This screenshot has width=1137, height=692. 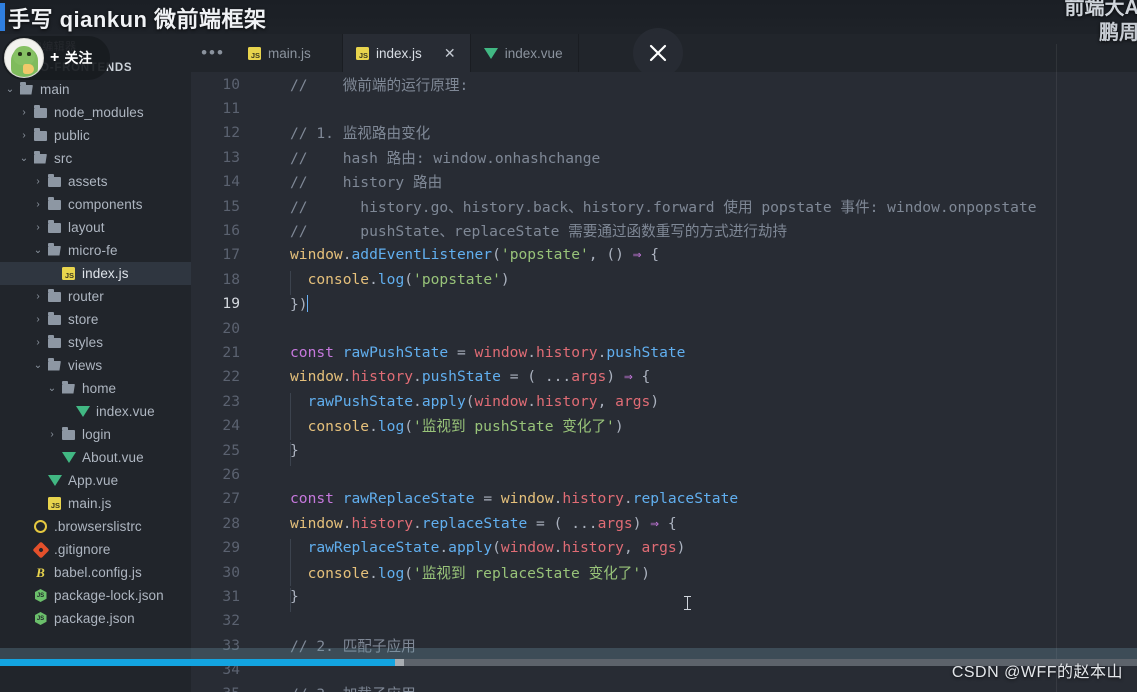 What do you see at coordinates (95, 457) in the screenshot?
I see `tree-item-about-vue: About.vue` at bounding box center [95, 457].